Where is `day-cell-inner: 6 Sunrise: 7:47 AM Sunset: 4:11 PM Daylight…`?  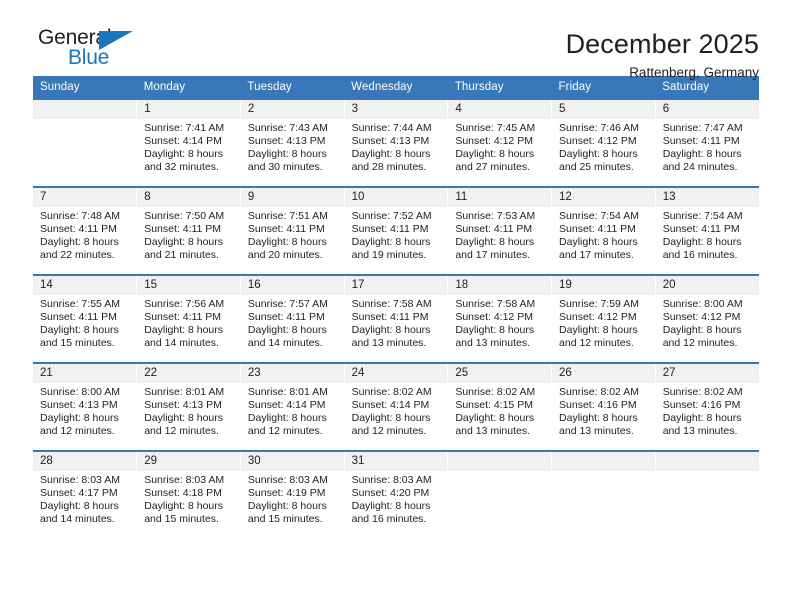
day-cell-inner: 6 Sunrise: 7:47 AM Sunset: 4:11 PM Daylight… is located at coordinates (707, 143).